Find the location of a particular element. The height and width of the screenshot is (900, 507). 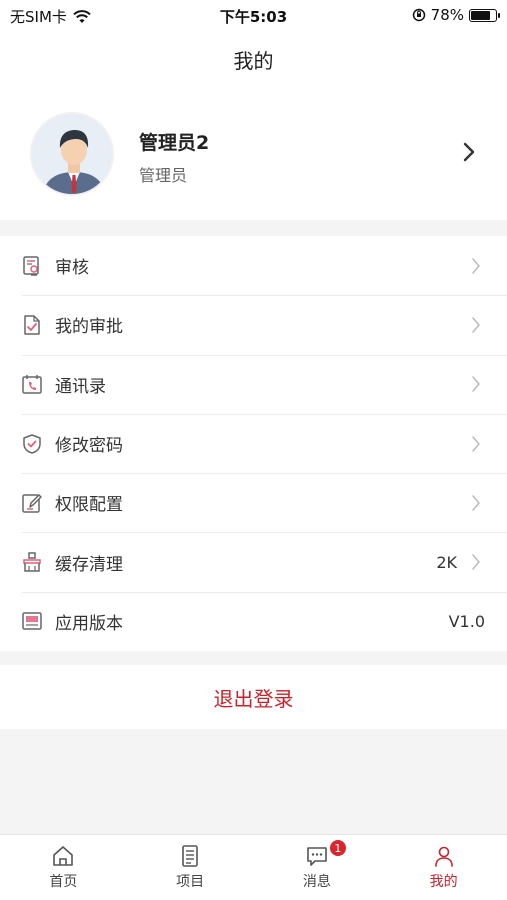

avatar-person-icon is located at coordinates (72, 154).